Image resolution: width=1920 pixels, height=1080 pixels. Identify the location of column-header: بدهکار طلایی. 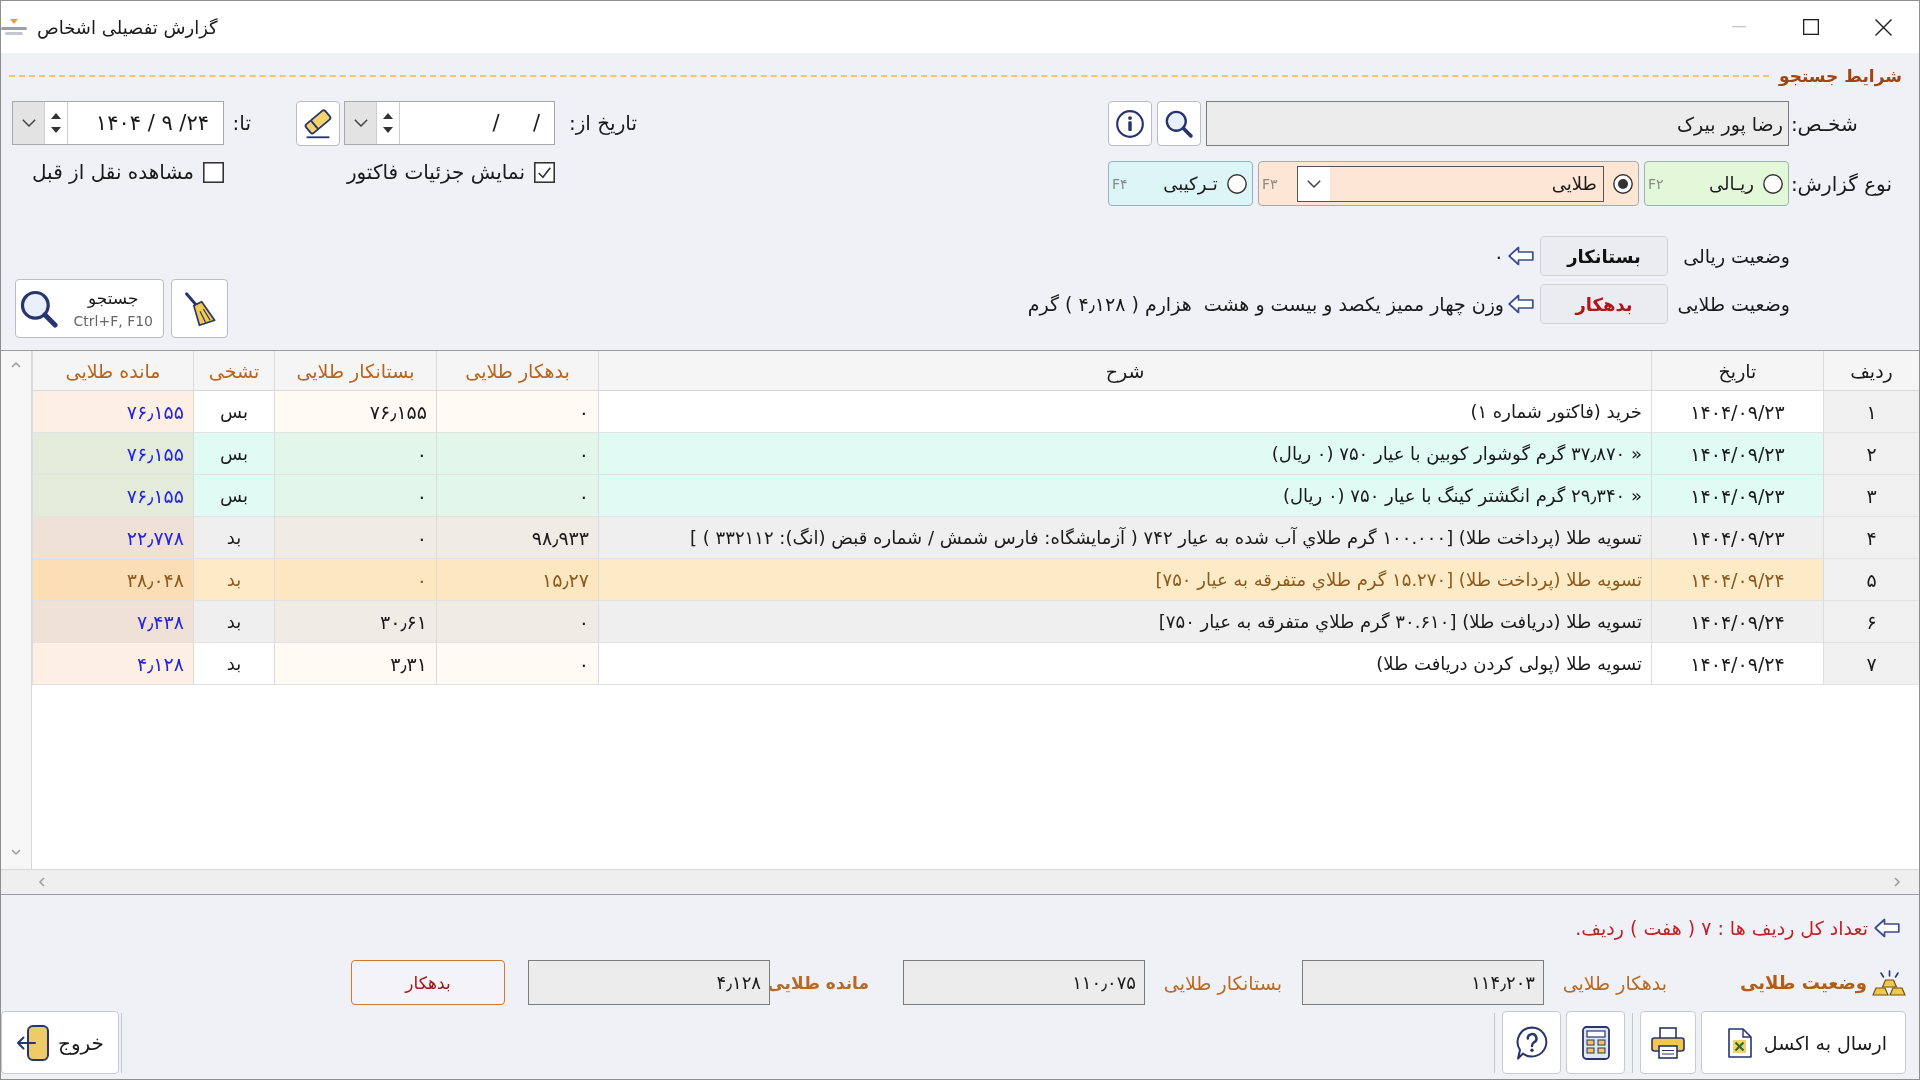
(517, 370).